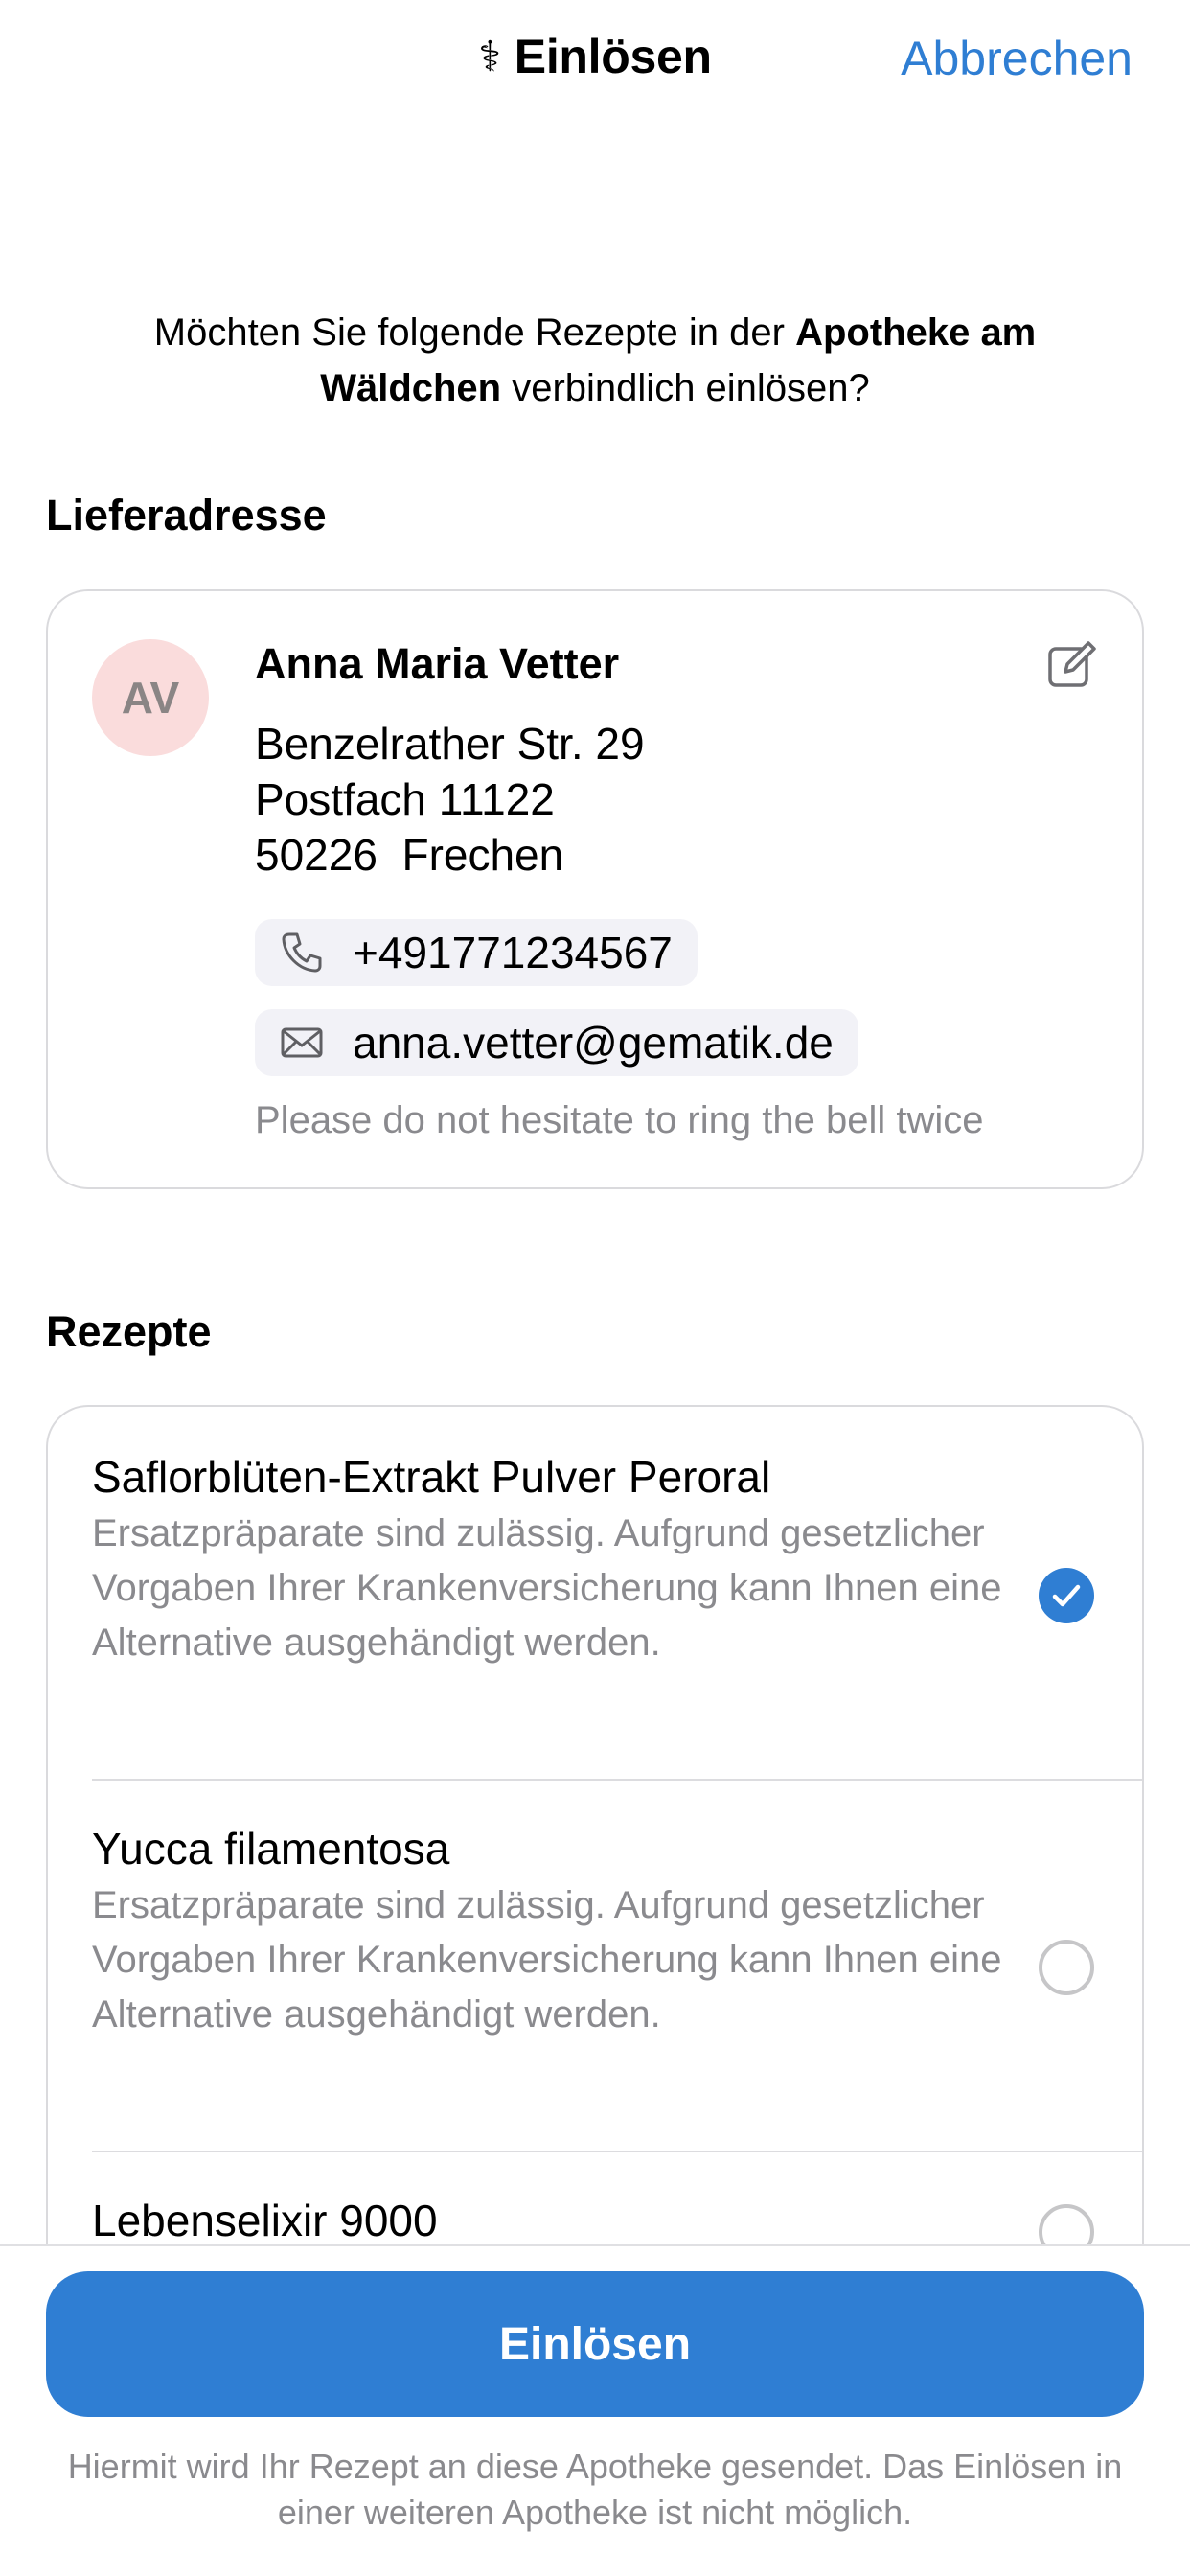 The width and height of the screenshot is (1190, 2576). I want to click on question-prefix: Möchten Sie folgende Rezepte in der, so click(475, 332).